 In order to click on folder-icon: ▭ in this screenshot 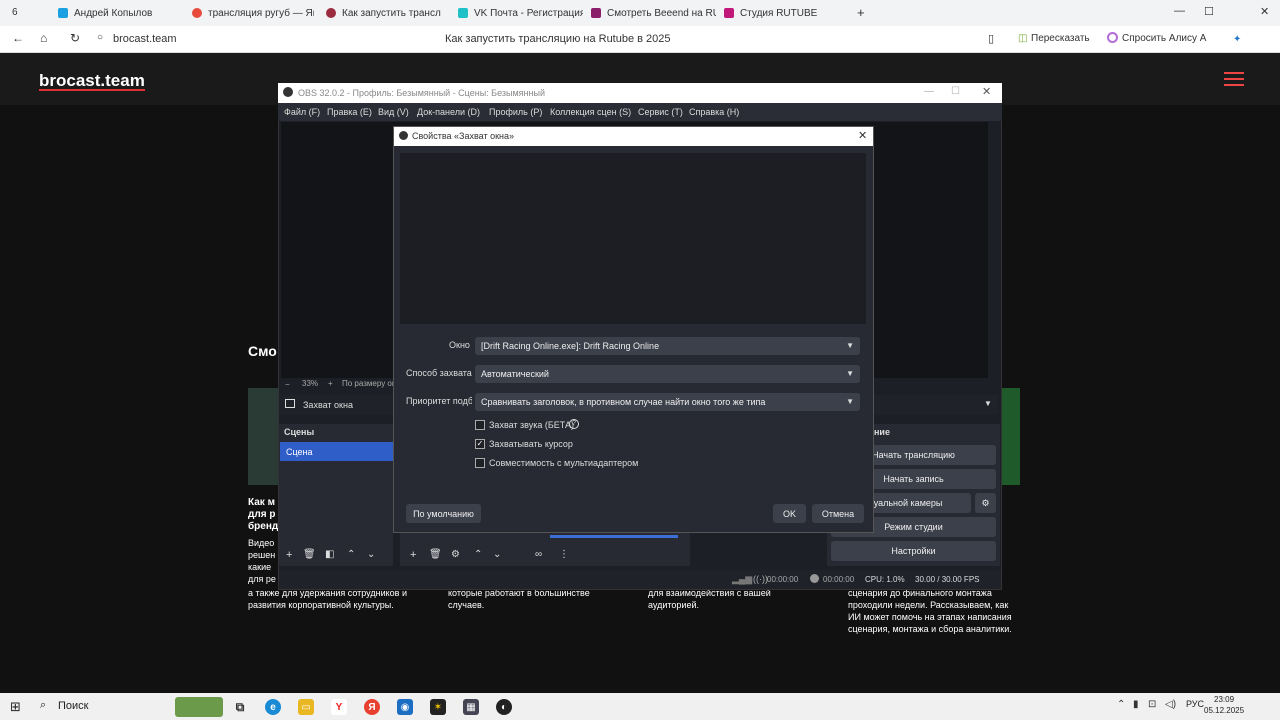, I will do `click(306, 707)`.